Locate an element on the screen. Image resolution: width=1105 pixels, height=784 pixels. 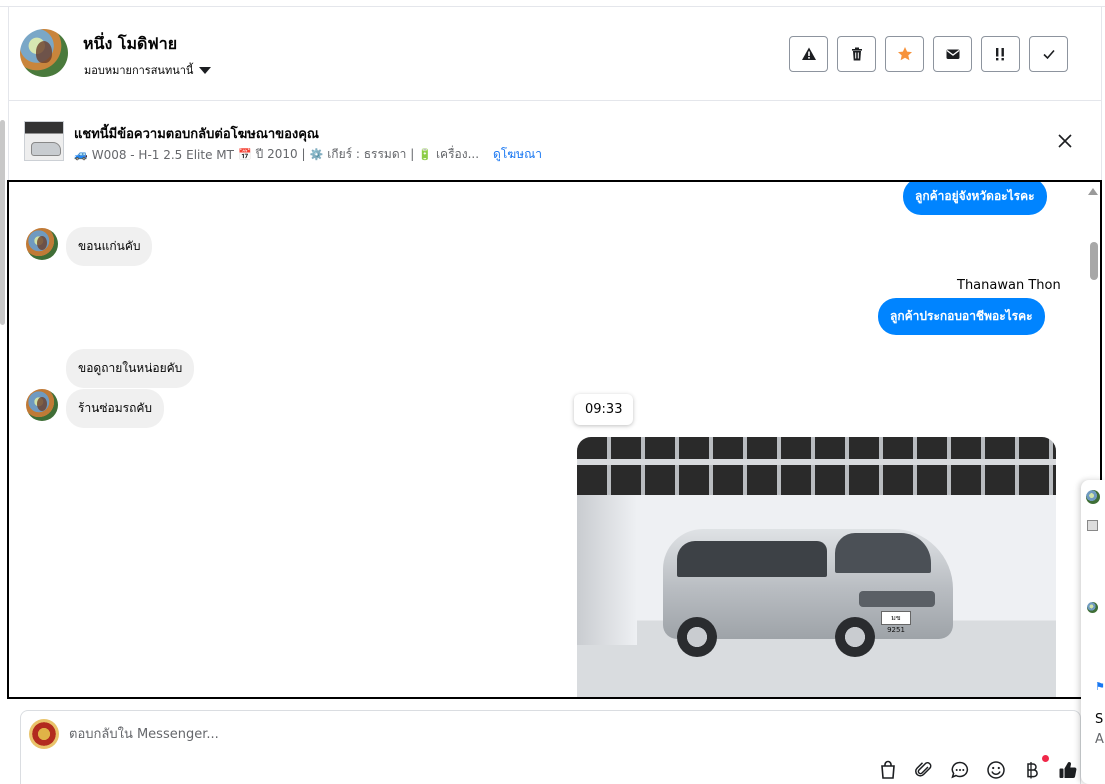
emoji-button is located at coordinates (996, 770).